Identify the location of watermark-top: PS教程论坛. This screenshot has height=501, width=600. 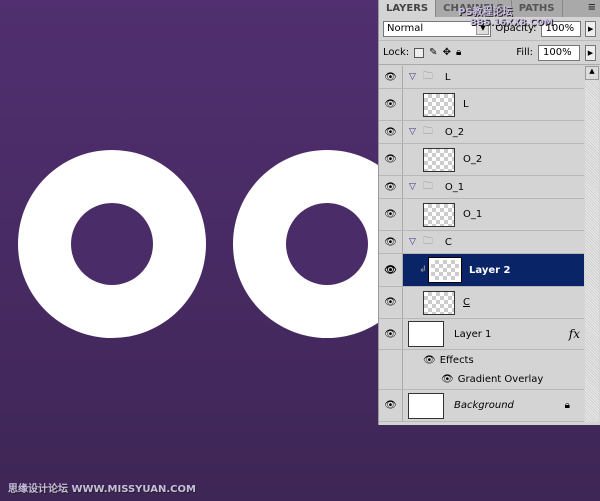
(485, 12).